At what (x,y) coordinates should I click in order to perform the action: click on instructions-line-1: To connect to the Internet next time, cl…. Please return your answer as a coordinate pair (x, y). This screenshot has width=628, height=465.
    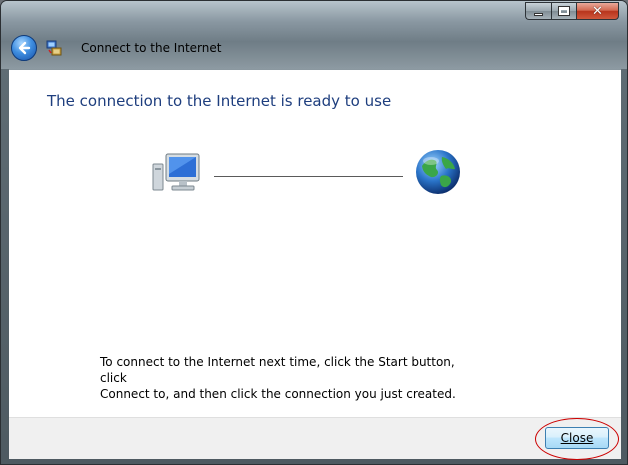
    Looking at the image, I should click on (277, 370).